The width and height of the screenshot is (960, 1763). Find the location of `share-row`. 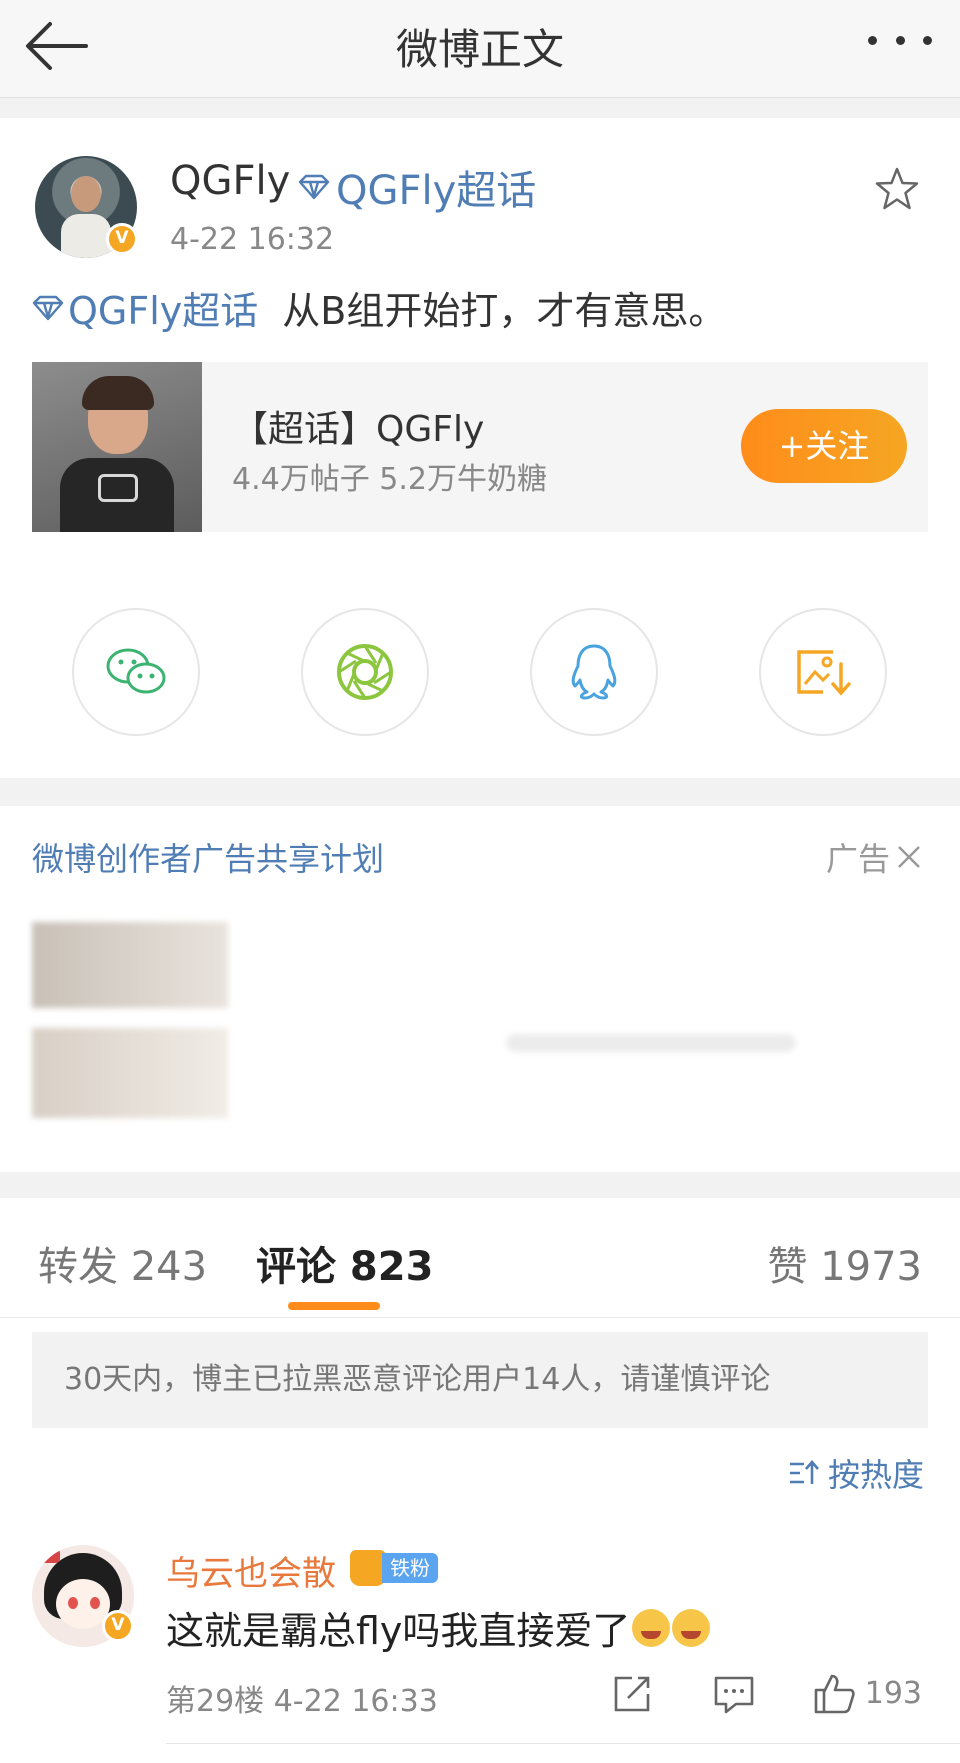

share-row is located at coordinates (480, 673).